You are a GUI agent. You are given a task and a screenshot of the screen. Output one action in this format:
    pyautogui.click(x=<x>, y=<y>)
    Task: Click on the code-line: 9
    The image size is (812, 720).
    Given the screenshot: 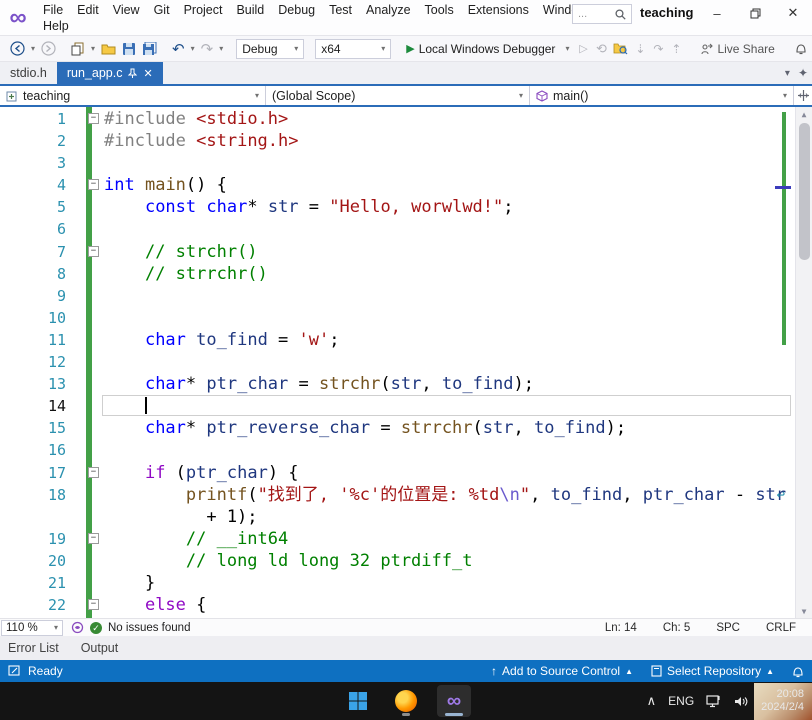 What is the action you would take?
    pyautogui.click(x=397, y=296)
    